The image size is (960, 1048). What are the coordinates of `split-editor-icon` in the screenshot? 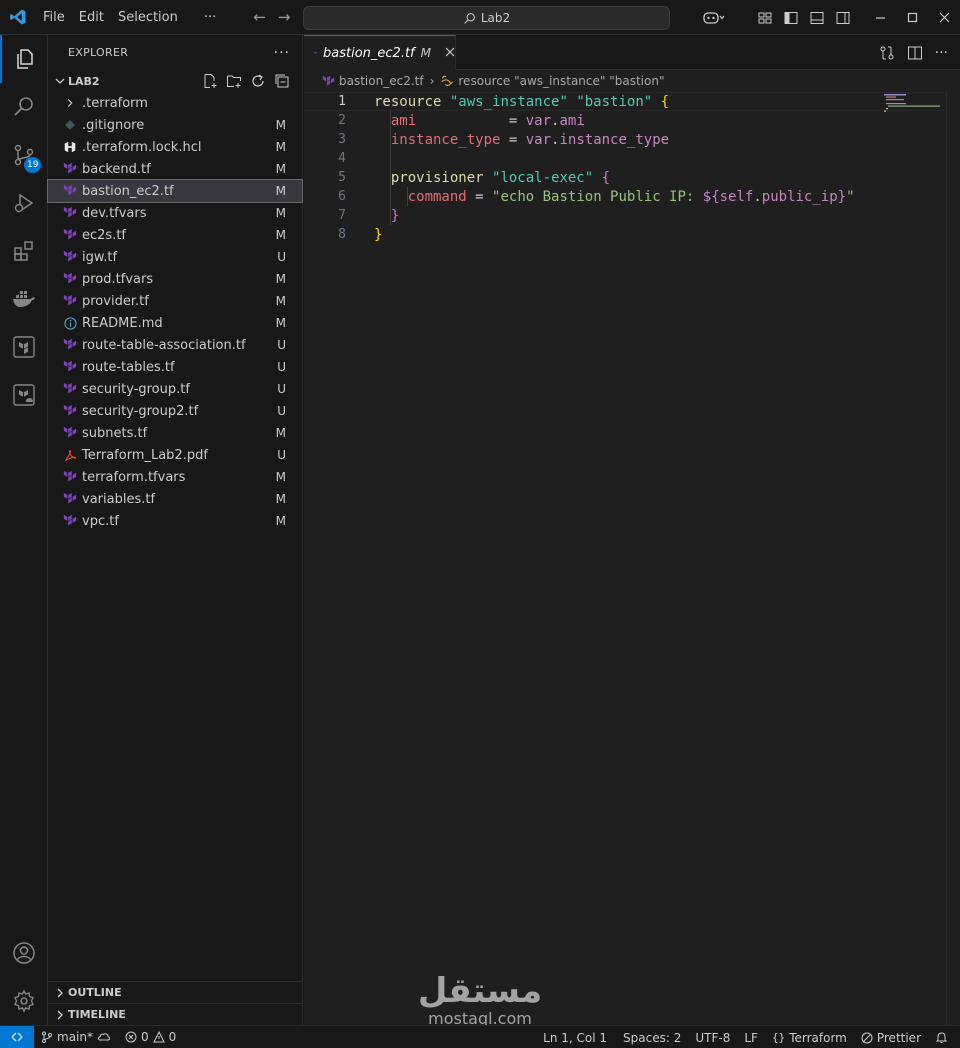 It's located at (915, 53).